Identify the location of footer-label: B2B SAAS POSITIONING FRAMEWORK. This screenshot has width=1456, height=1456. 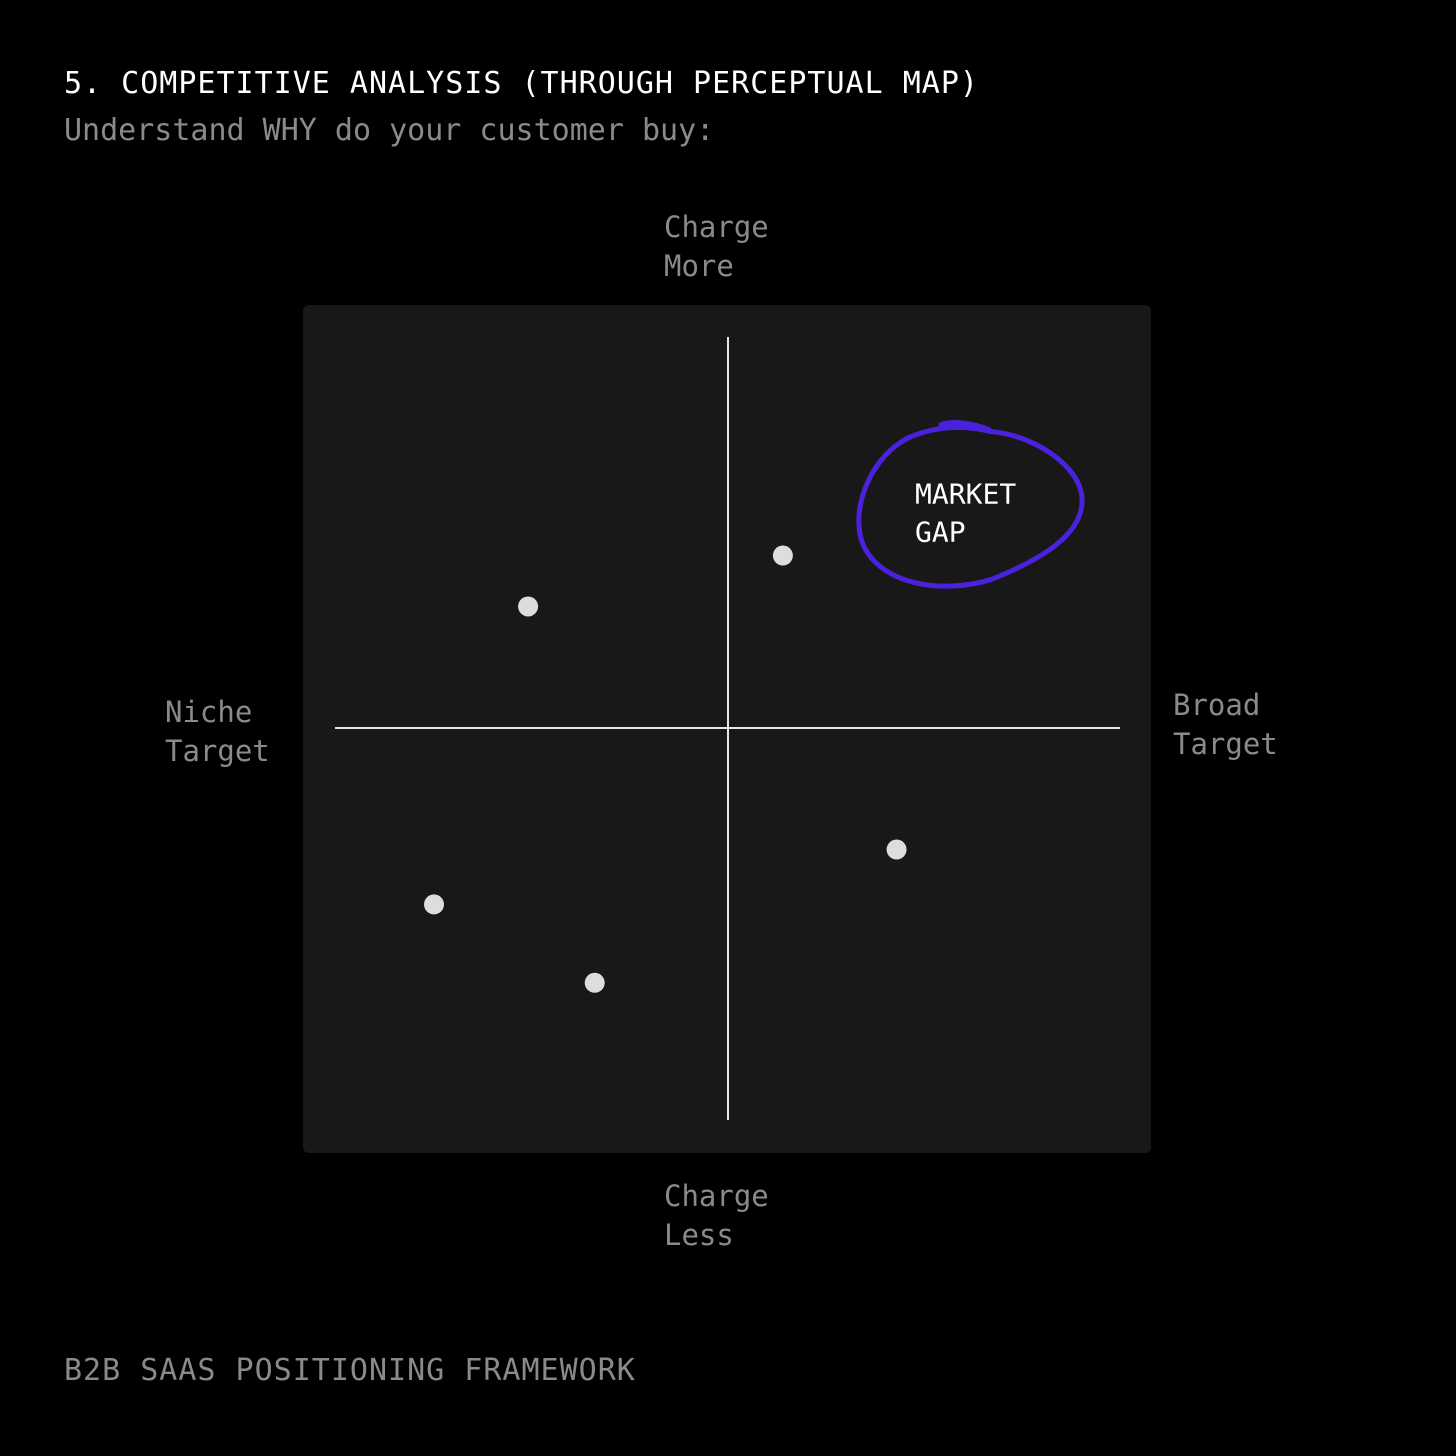
(350, 1370).